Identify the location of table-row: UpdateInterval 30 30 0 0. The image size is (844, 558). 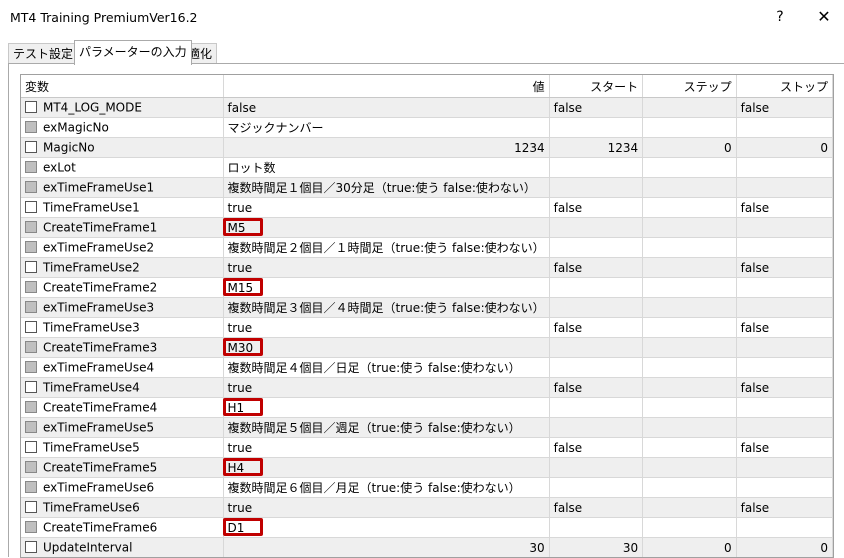
(427, 547).